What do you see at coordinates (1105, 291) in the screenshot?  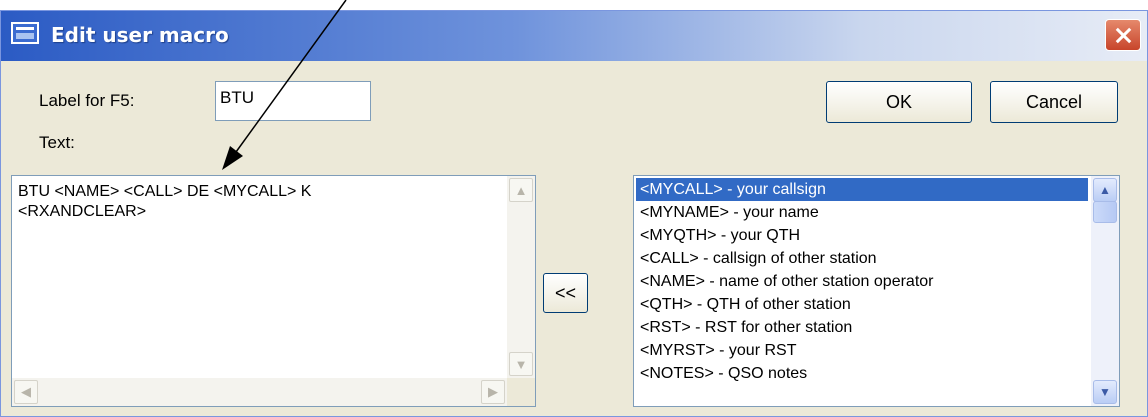 I see `list-scrollbar: ▲ ▼` at bounding box center [1105, 291].